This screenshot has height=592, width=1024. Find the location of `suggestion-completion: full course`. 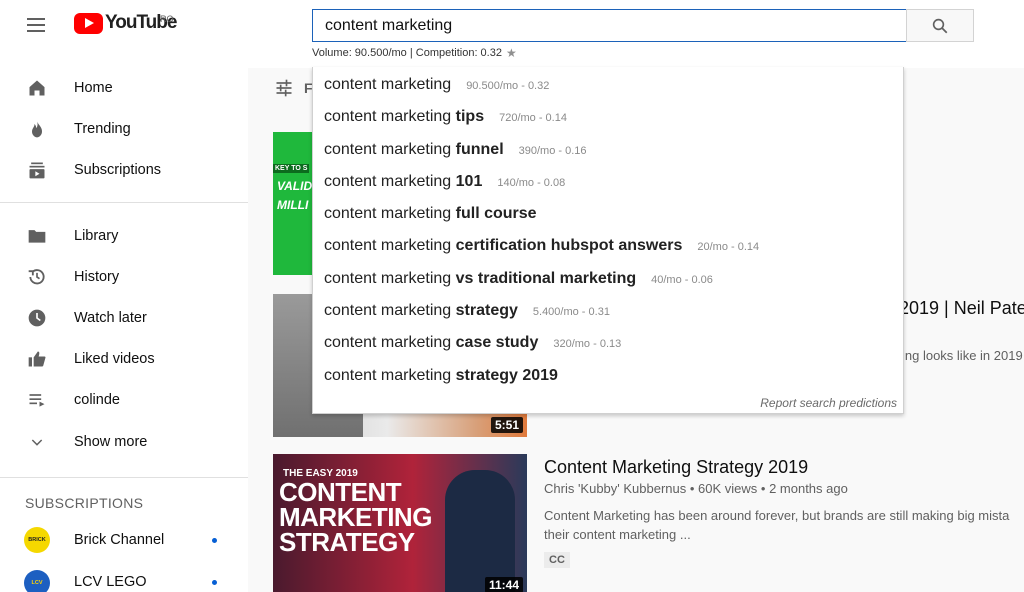

suggestion-completion: full course is located at coordinates (496, 213).